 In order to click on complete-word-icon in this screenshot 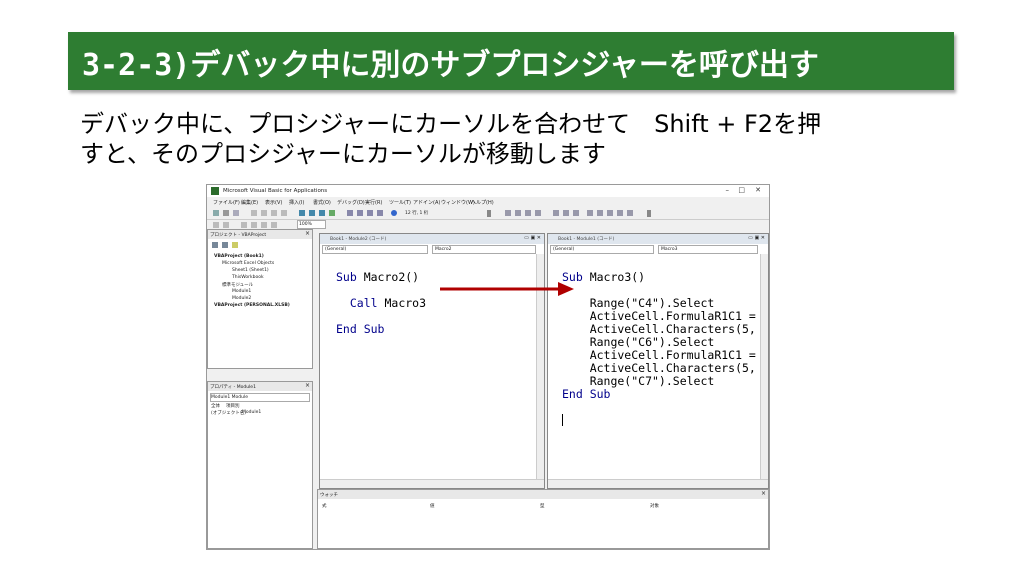, I will do `click(576, 213)`.